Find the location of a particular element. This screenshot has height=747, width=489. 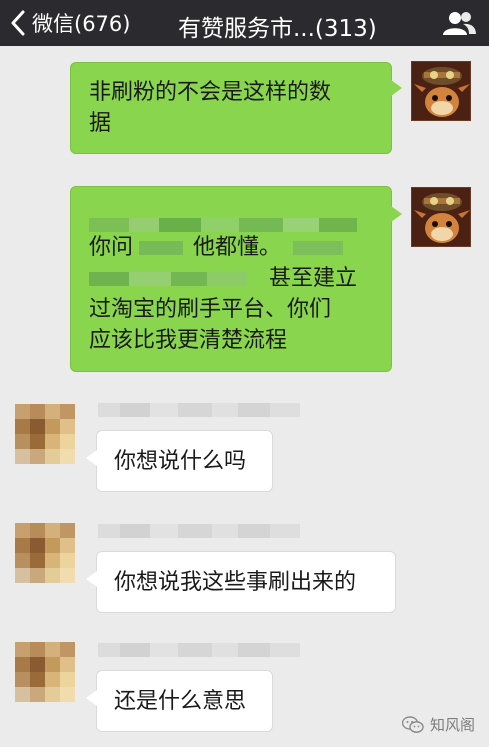

message-2-line-2: 你问 他都懂。 is located at coordinates (216, 247).